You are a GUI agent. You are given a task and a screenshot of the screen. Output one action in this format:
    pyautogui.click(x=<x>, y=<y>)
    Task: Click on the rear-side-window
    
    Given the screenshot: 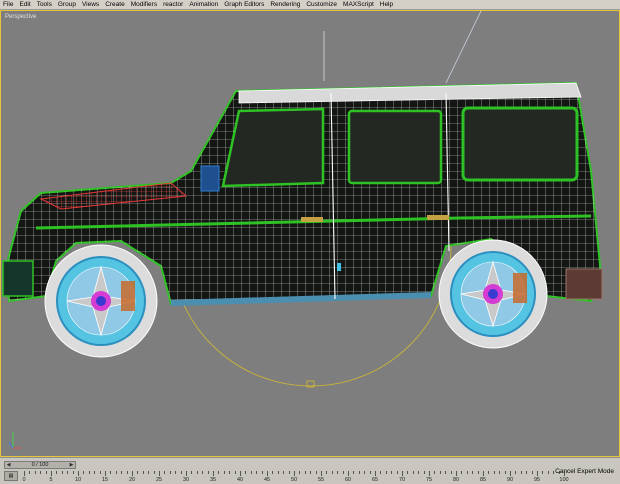 What is the action you would take?
    pyautogui.click(x=520, y=144)
    